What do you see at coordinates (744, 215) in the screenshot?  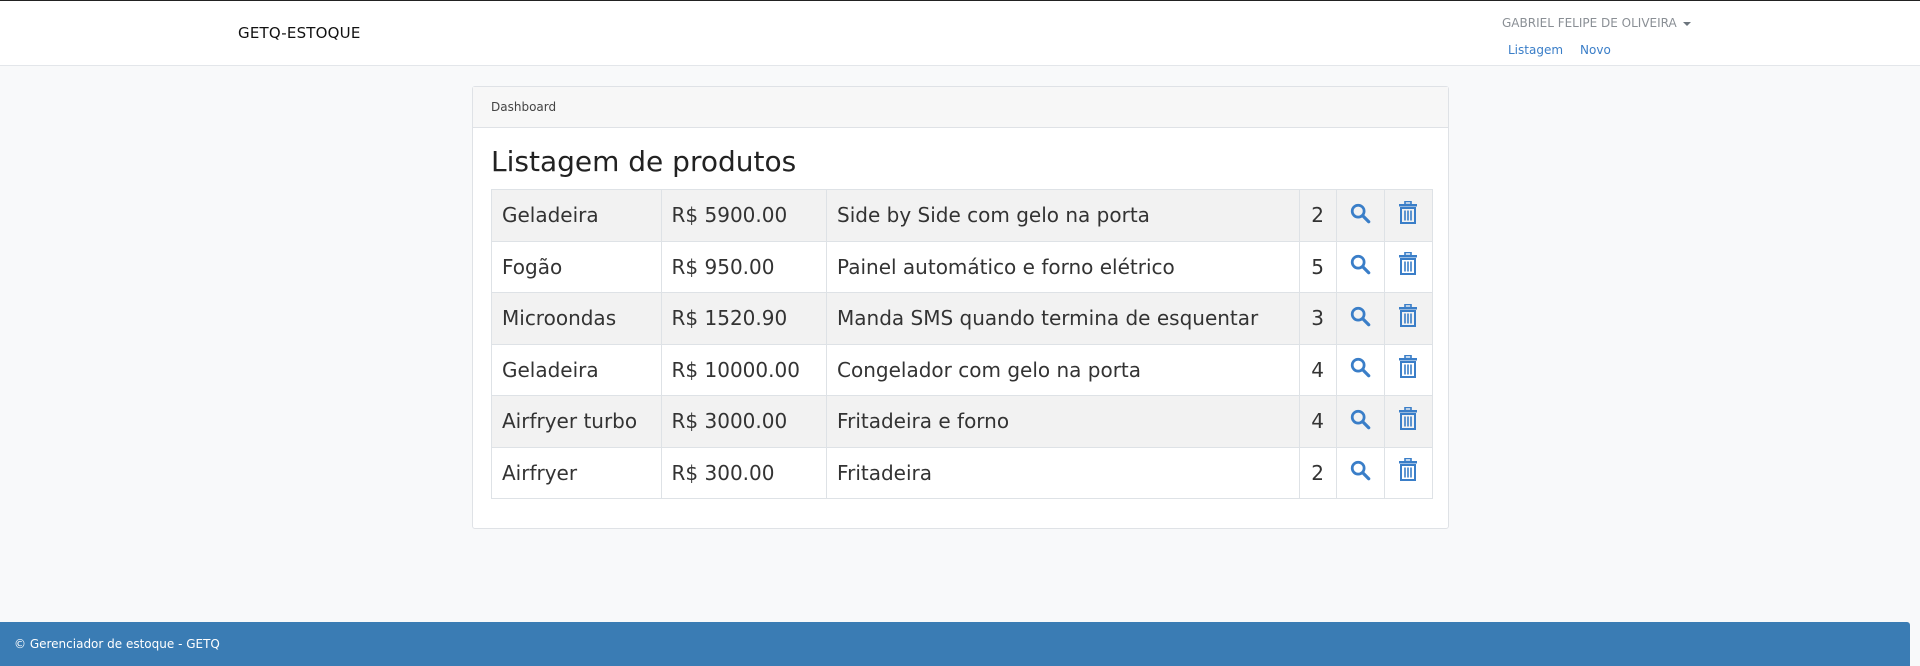 I see `product-price-cell: R$ 5900.00` at bounding box center [744, 215].